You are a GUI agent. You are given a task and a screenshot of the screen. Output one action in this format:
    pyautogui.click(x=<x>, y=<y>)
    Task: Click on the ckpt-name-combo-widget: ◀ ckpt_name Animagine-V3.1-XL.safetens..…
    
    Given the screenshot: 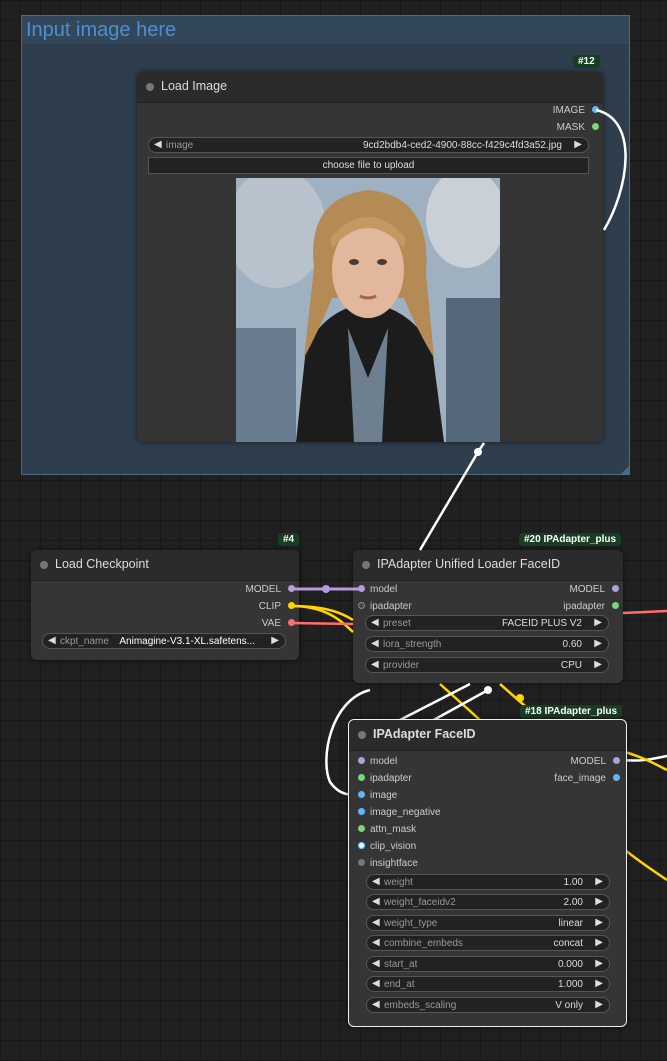 What is the action you would take?
    pyautogui.click(x=164, y=641)
    